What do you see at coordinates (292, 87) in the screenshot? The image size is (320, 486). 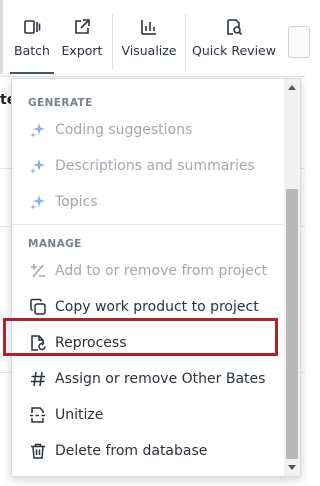 I see `scroll-up-arrow-icon` at bounding box center [292, 87].